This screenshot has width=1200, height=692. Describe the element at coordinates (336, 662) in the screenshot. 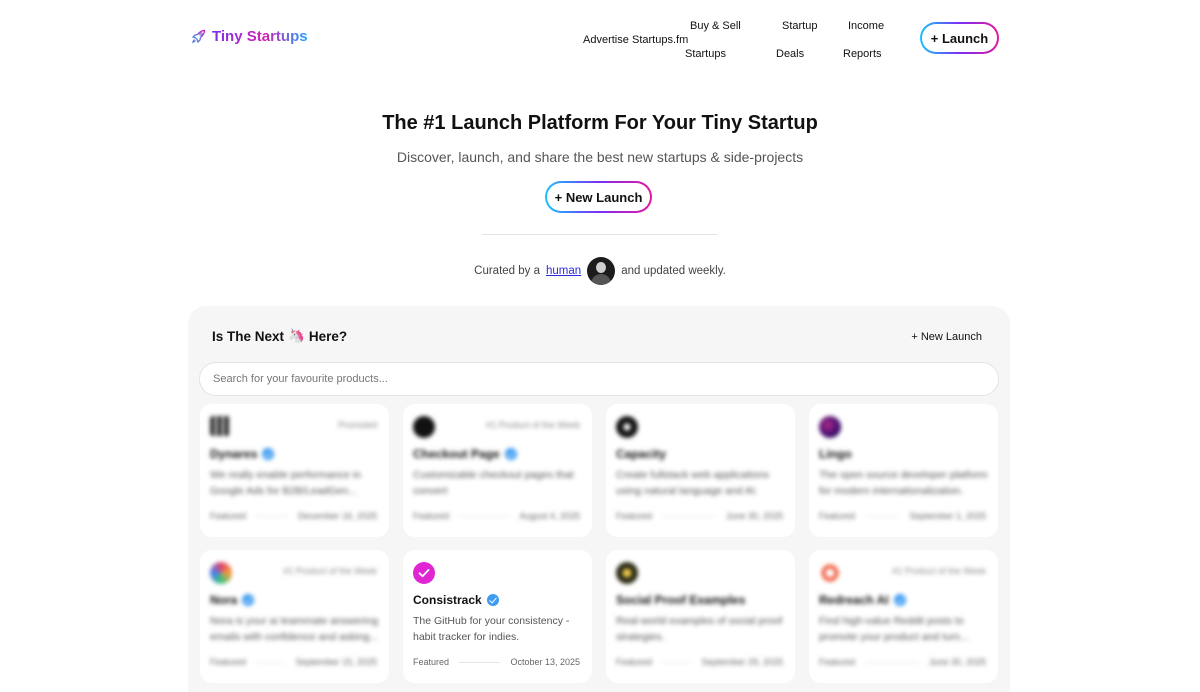

I see `card-date: September 15, 2025` at that location.